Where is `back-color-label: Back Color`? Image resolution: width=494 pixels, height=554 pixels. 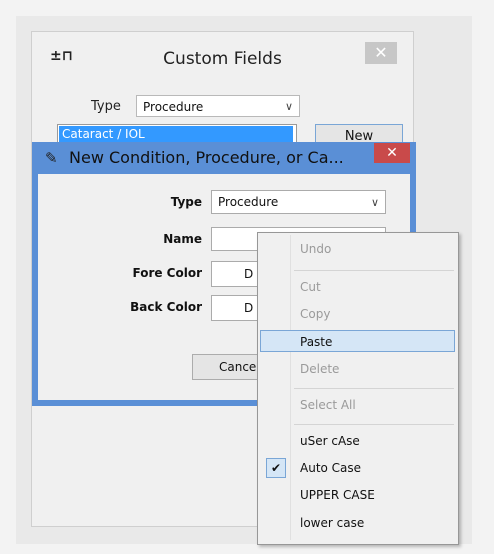
back-color-label: Back Color is located at coordinates (166, 307).